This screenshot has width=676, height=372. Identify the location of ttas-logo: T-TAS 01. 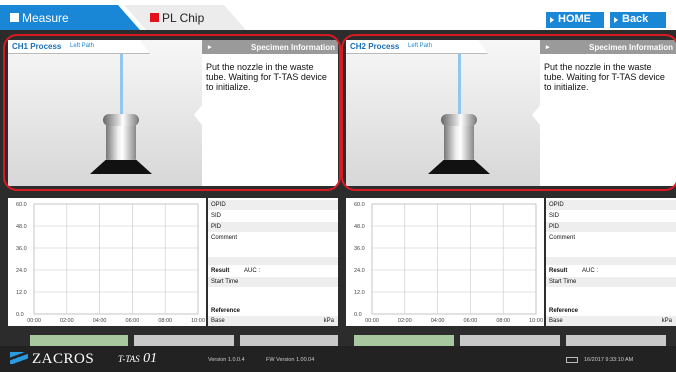
(137, 359).